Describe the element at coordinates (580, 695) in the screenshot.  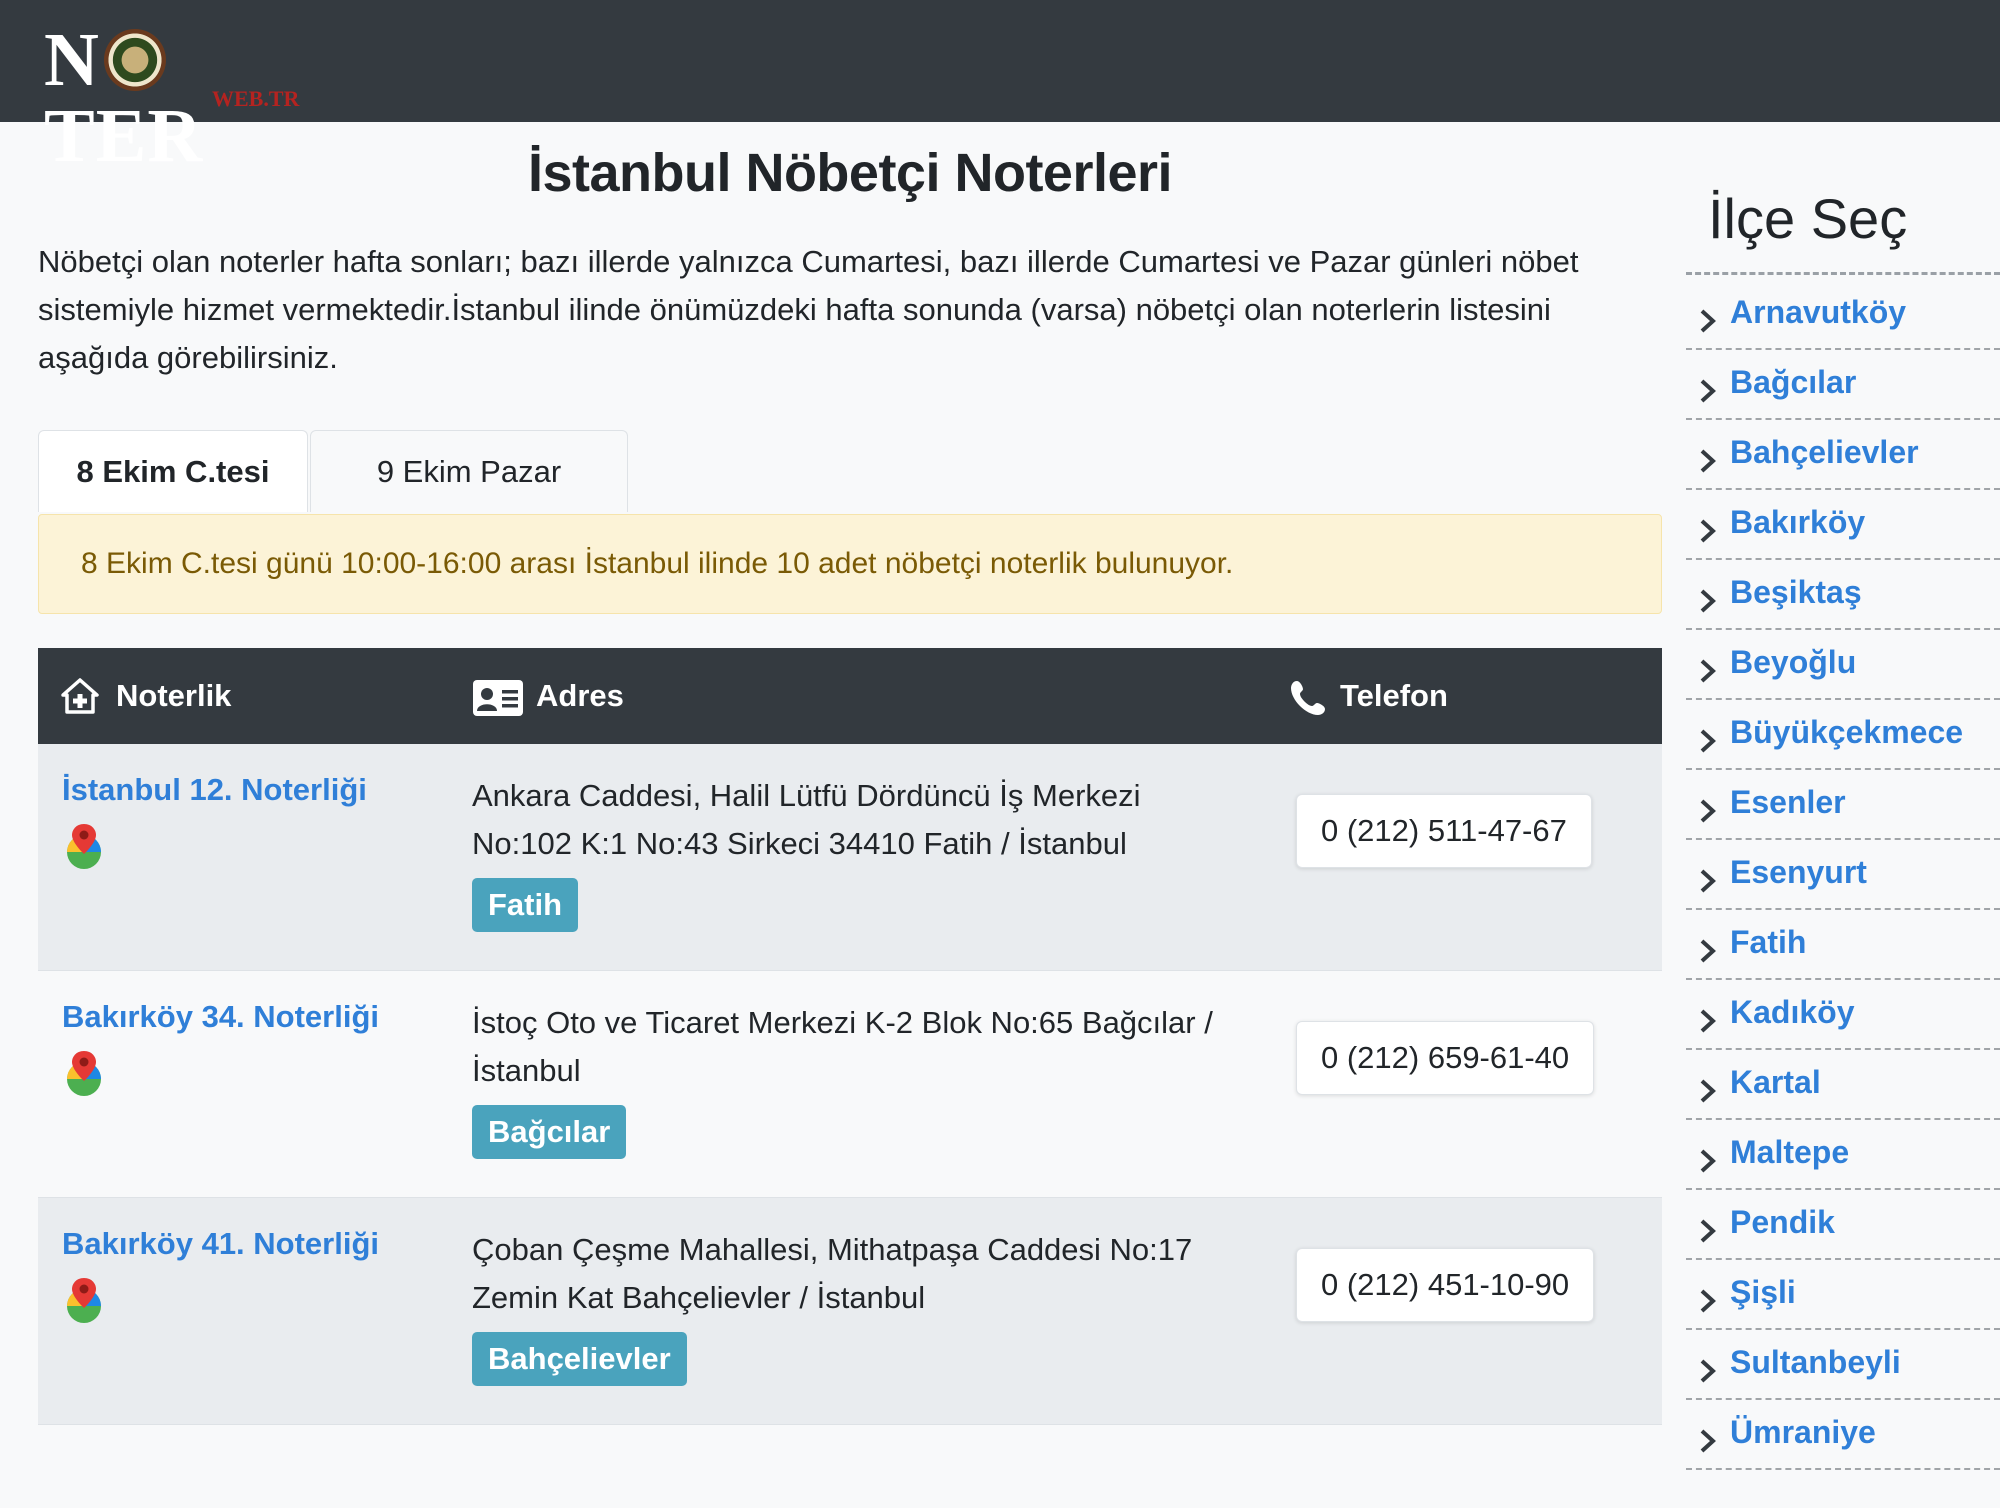
I see `header-address-label: Adres` at that location.